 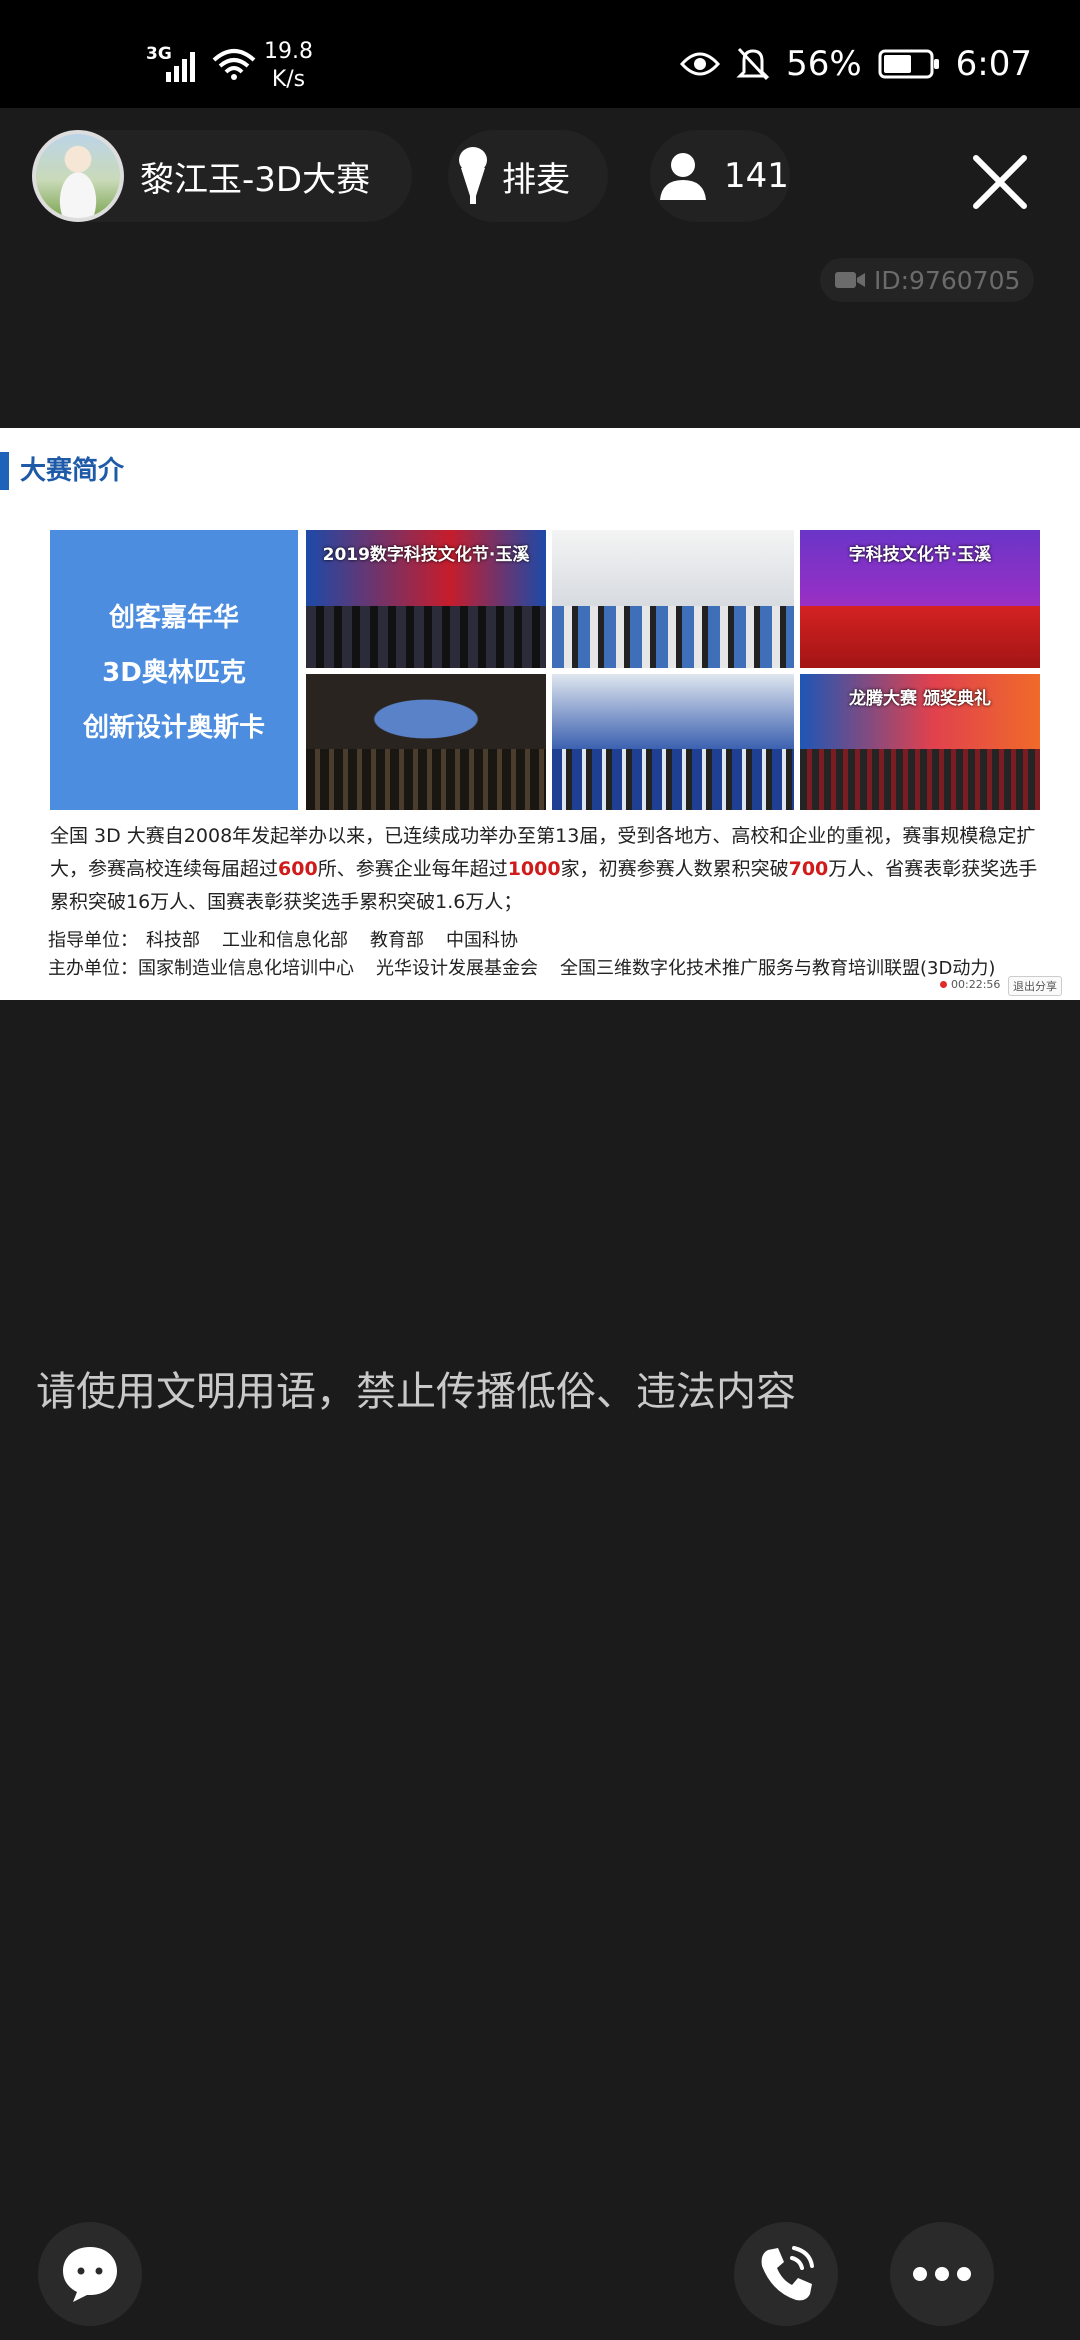 I want to click on event-photo: 2019数字科技文化节·玉溪, so click(x=426, y=599).